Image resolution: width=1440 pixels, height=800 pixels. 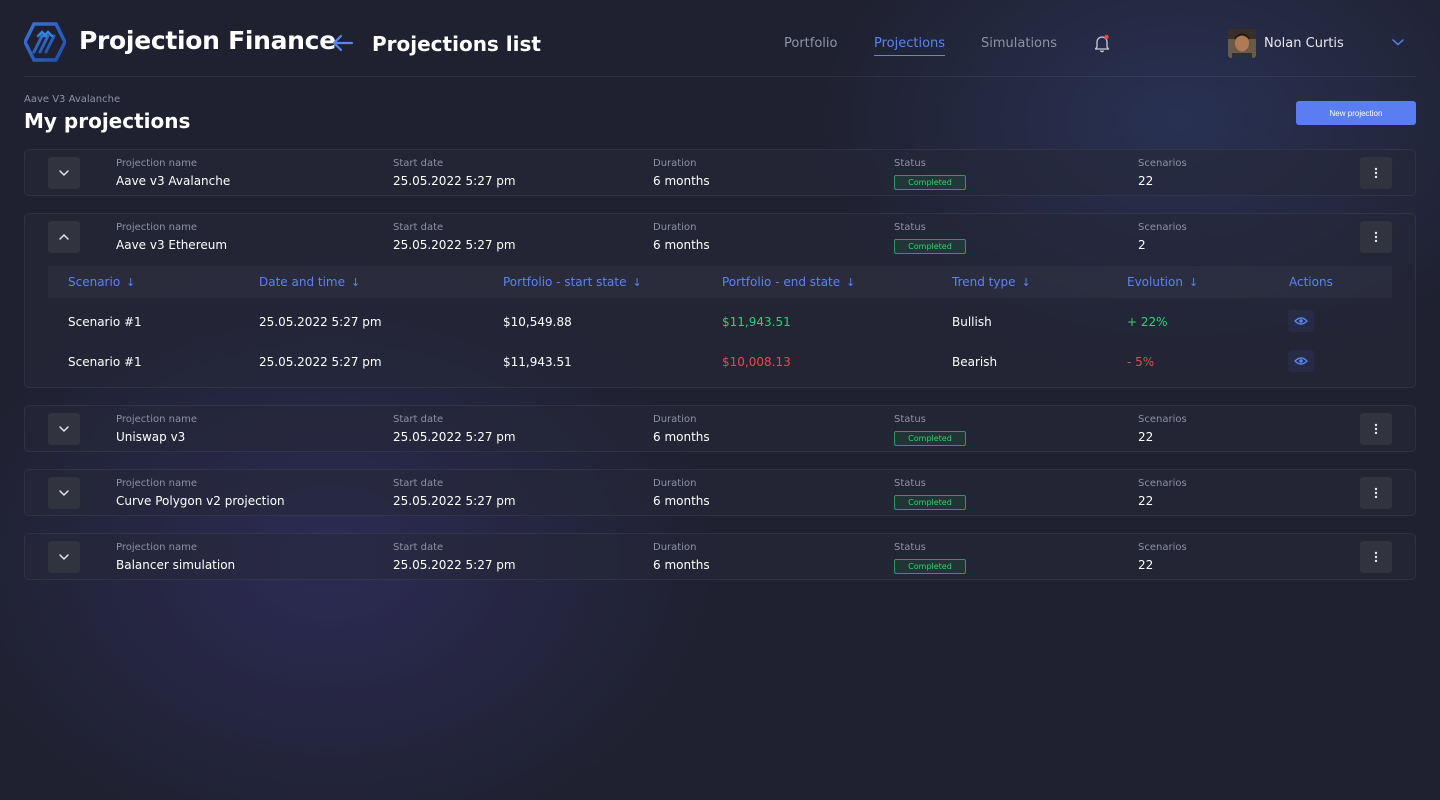 What do you see at coordinates (343, 43) in the screenshot?
I see `arrow-left-icon` at bounding box center [343, 43].